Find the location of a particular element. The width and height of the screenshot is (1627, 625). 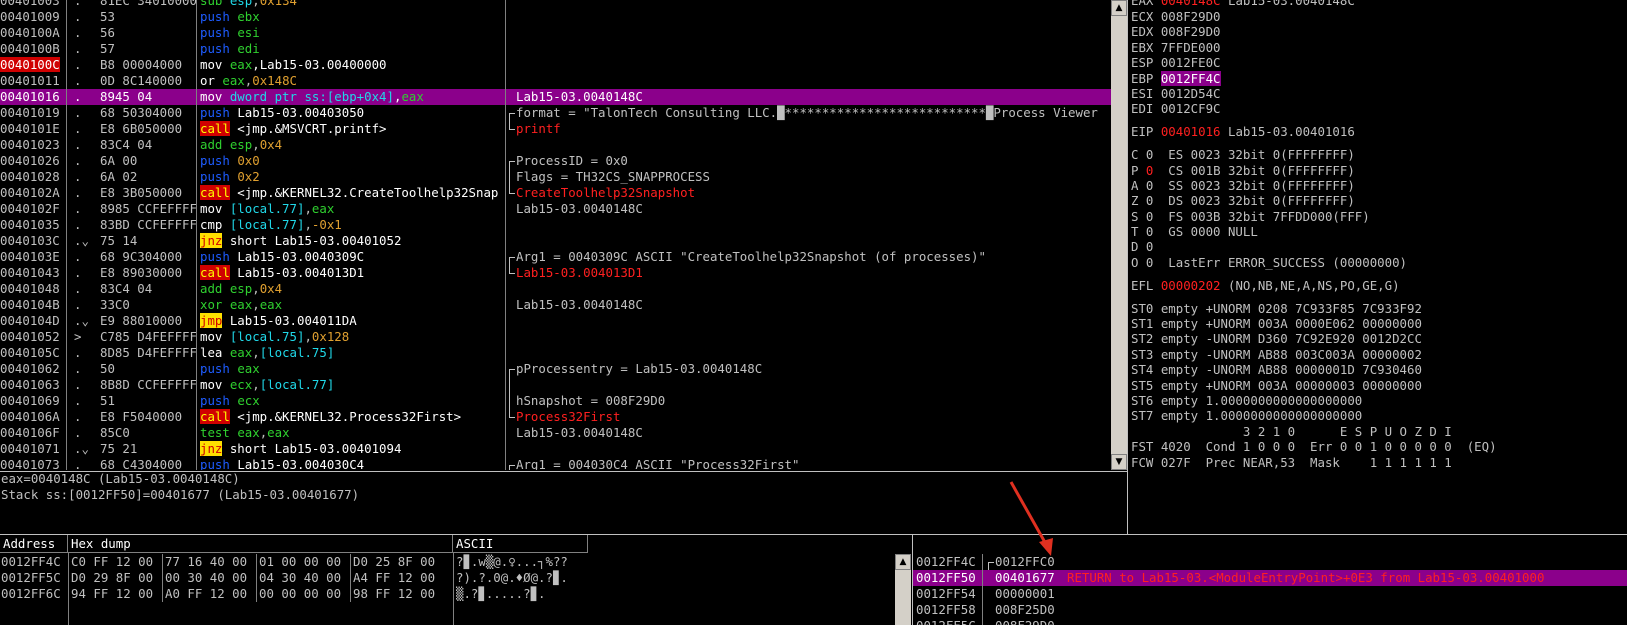

register-line: EDX 008F29D0 is located at coordinates (1314, 31).